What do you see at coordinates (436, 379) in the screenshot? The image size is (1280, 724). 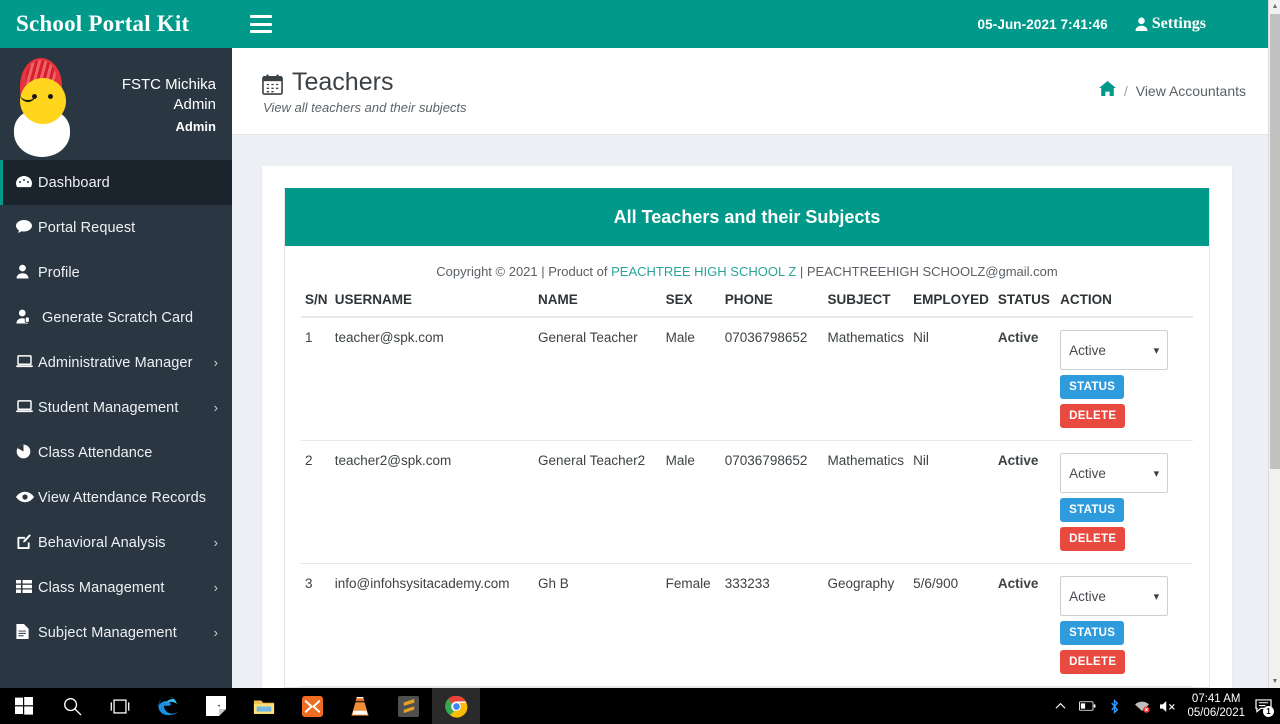 I see `cell-username: teacher@spk.com` at bounding box center [436, 379].